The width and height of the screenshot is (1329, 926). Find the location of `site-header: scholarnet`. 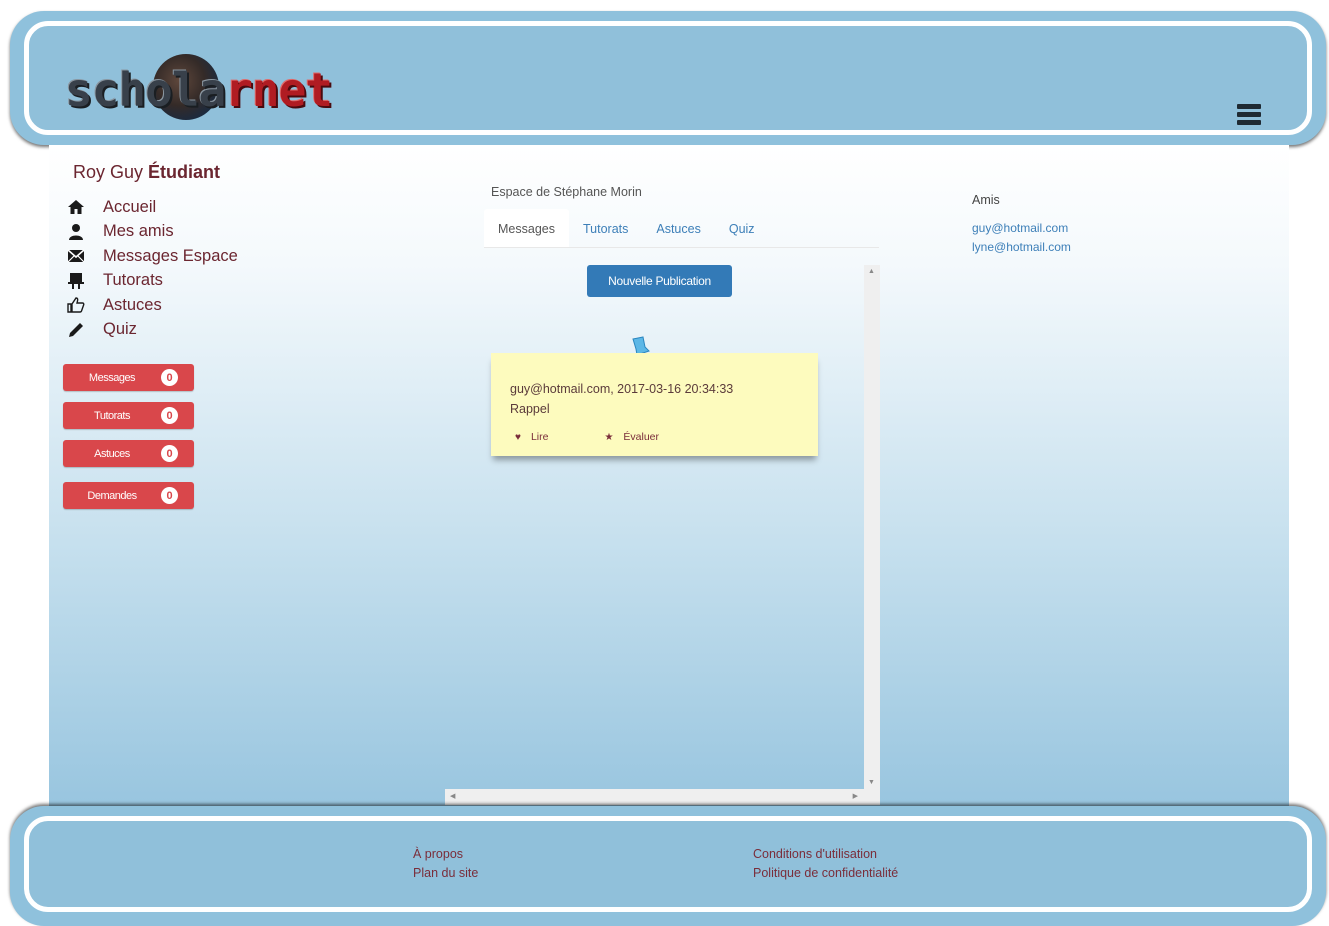

site-header: scholarnet is located at coordinates (668, 78).